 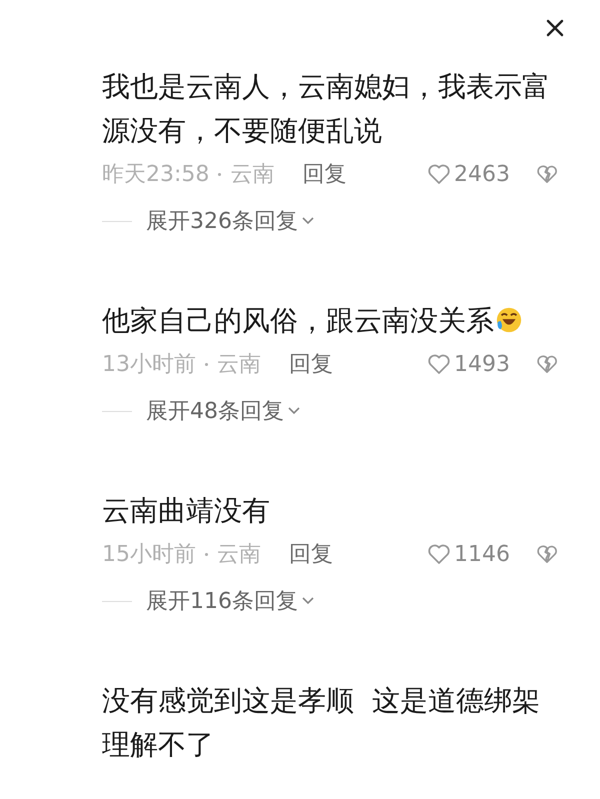 I want to click on expand-replies-button: 展开48条回复, so click(x=223, y=411).